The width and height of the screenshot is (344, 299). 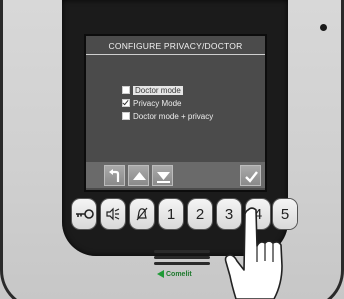 I want to click on title-divider, so click(x=175, y=54).